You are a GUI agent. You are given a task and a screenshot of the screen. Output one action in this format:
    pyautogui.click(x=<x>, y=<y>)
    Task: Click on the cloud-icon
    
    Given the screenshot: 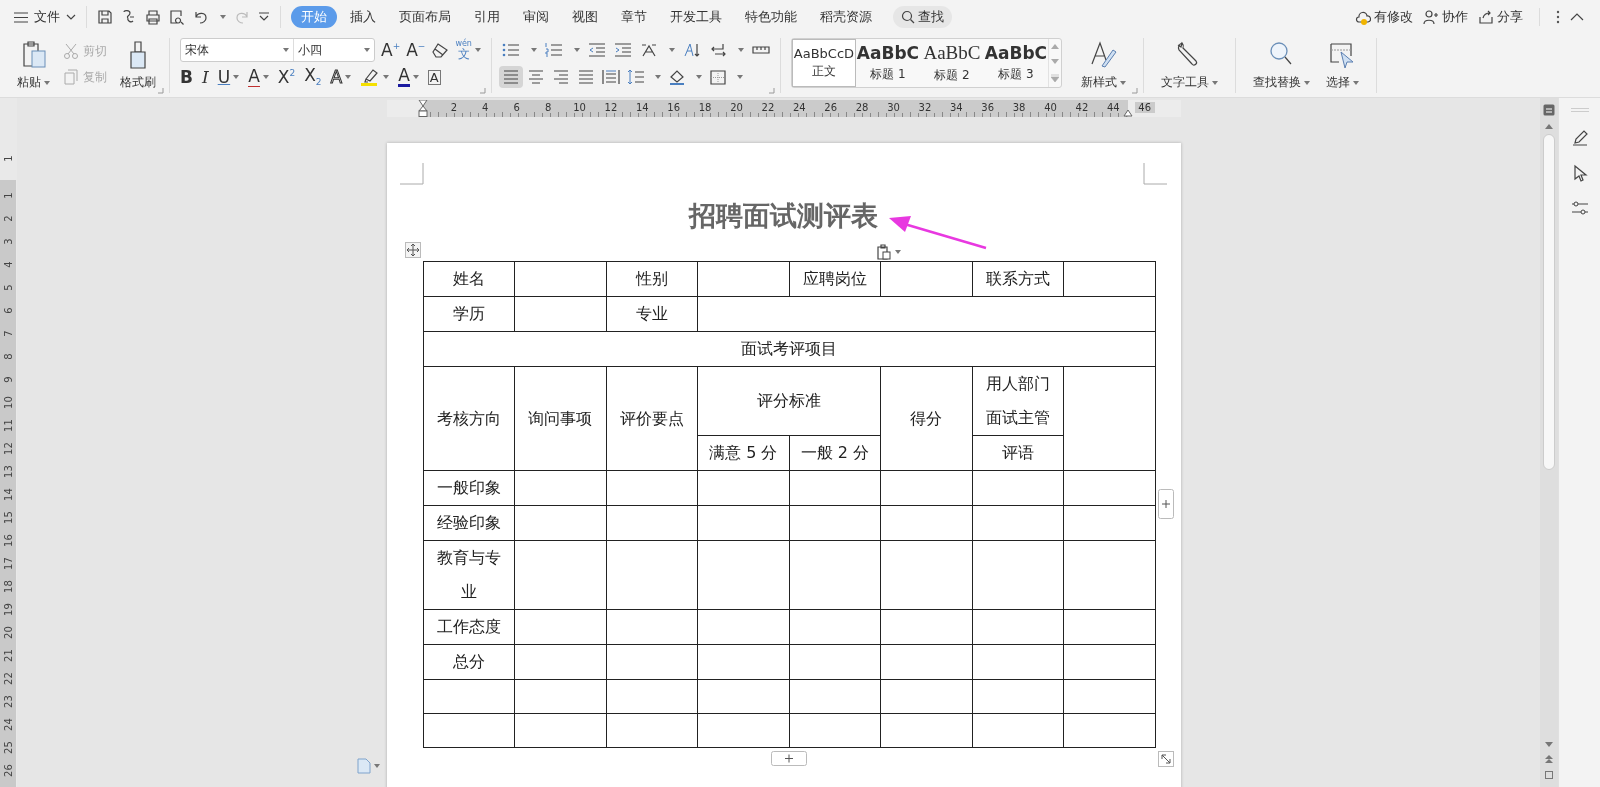 What is the action you would take?
    pyautogui.click(x=1363, y=17)
    